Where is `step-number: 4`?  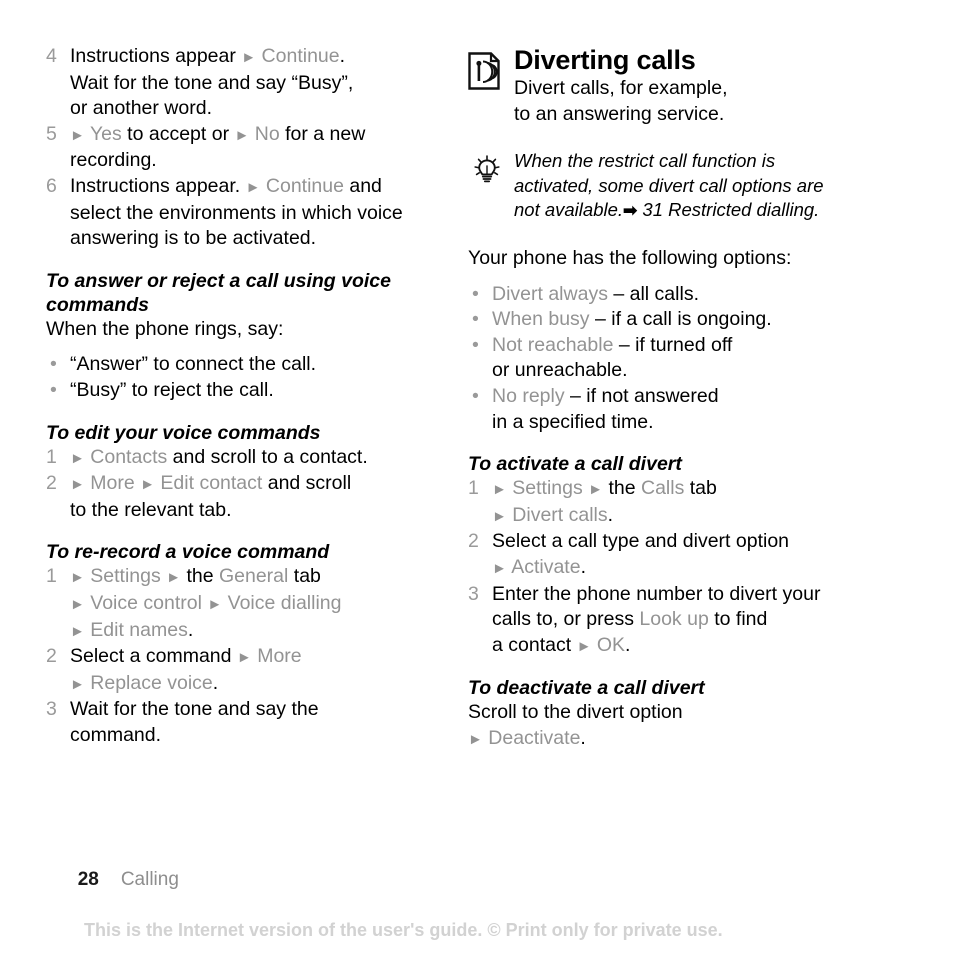 step-number: 4 is located at coordinates (51, 56).